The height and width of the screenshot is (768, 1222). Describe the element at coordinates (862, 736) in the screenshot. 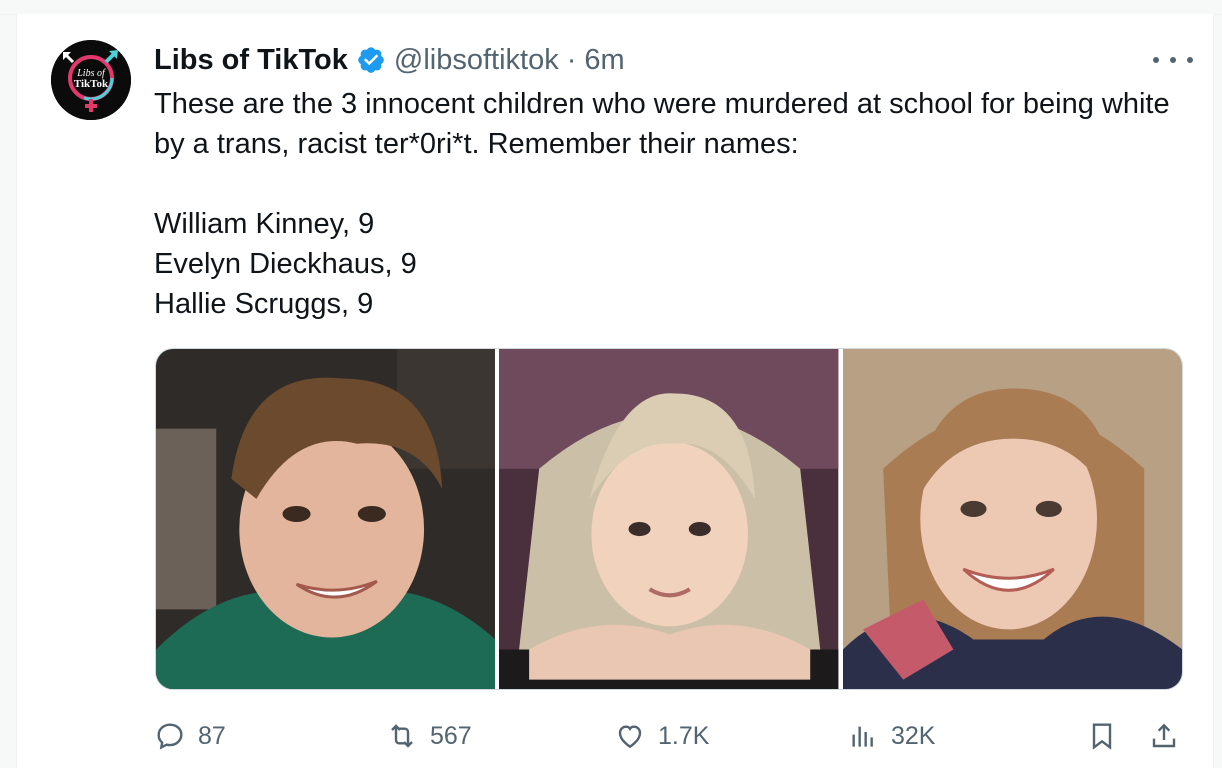

I see `views-chart-icon` at that location.